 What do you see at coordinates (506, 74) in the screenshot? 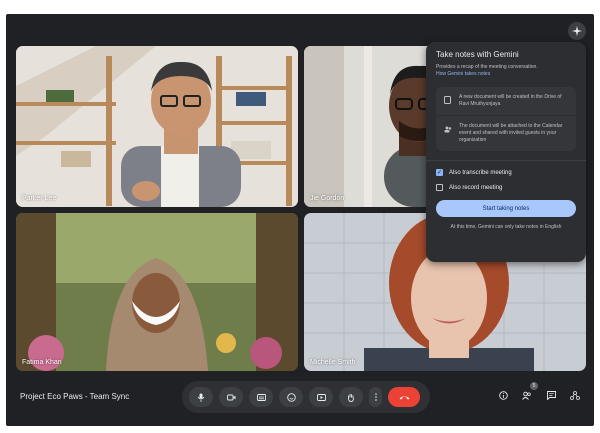
I see `how-gemini-link: How Gemini takes notes` at bounding box center [506, 74].